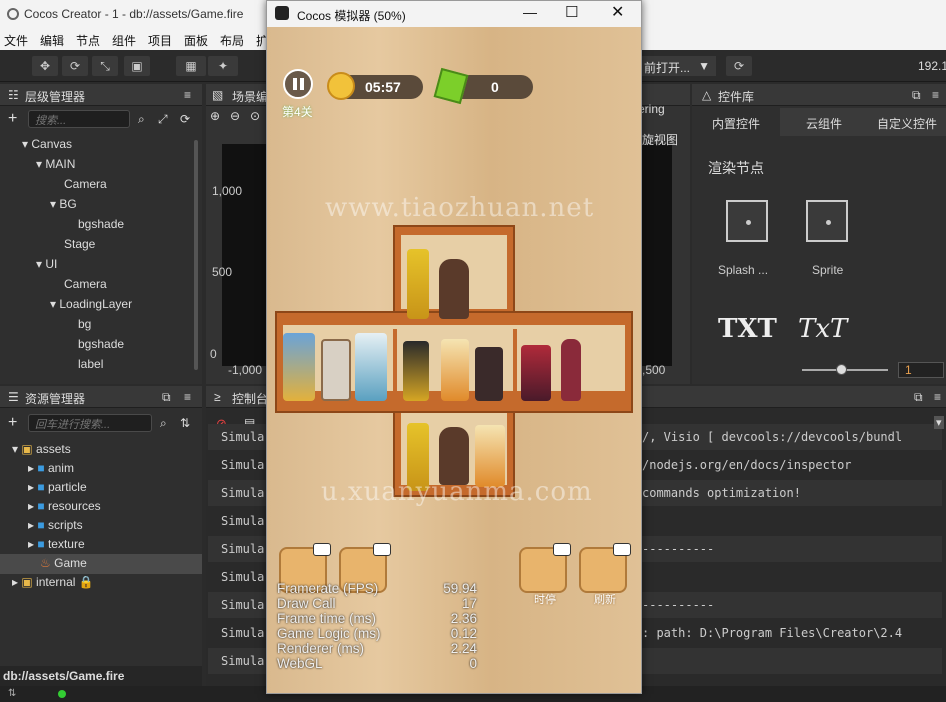  What do you see at coordinates (747, 221) in the screenshot?
I see `splash-icon` at bounding box center [747, 221].